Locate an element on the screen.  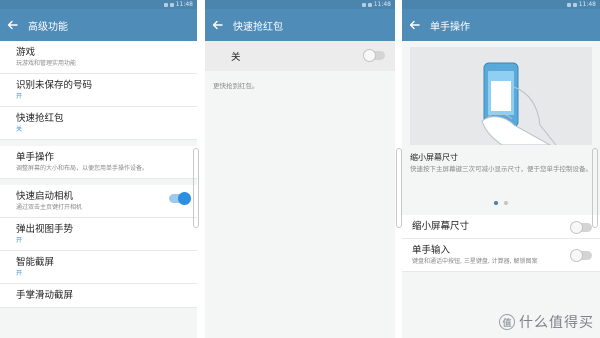
list-item-one-handed-input: 单手输入 键盘和通话中按钮, 三星键盘, 计算器, 解锁图案 is located at coordinates (501, 255).